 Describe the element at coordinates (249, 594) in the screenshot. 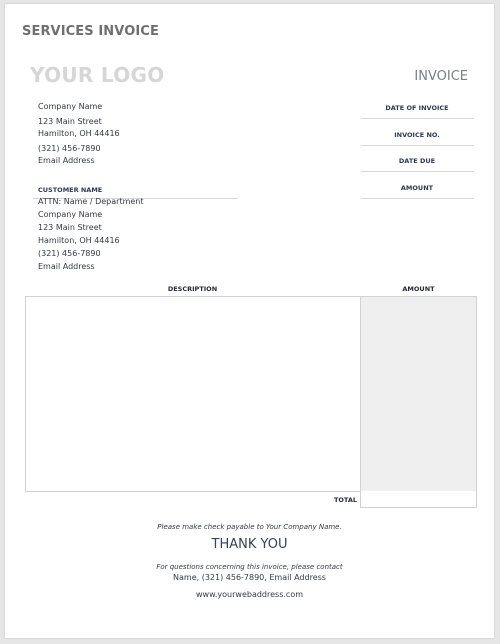

I see `website-link: www.yourwebaddress.com` at that location.